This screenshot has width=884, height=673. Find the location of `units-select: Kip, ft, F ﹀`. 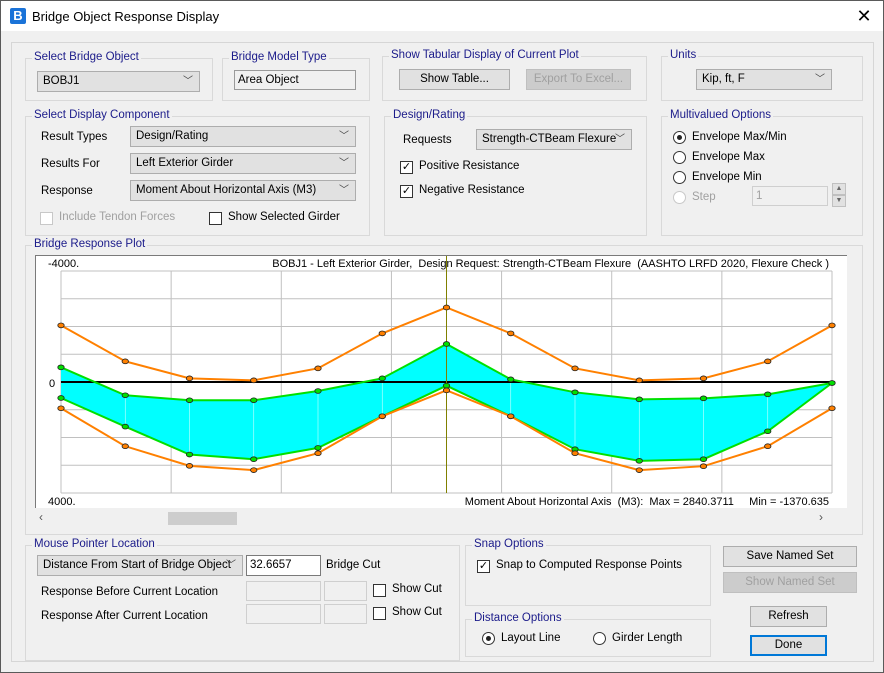

units-select: Kip, ft, F ﹀ is located at coordinates (764, 79).